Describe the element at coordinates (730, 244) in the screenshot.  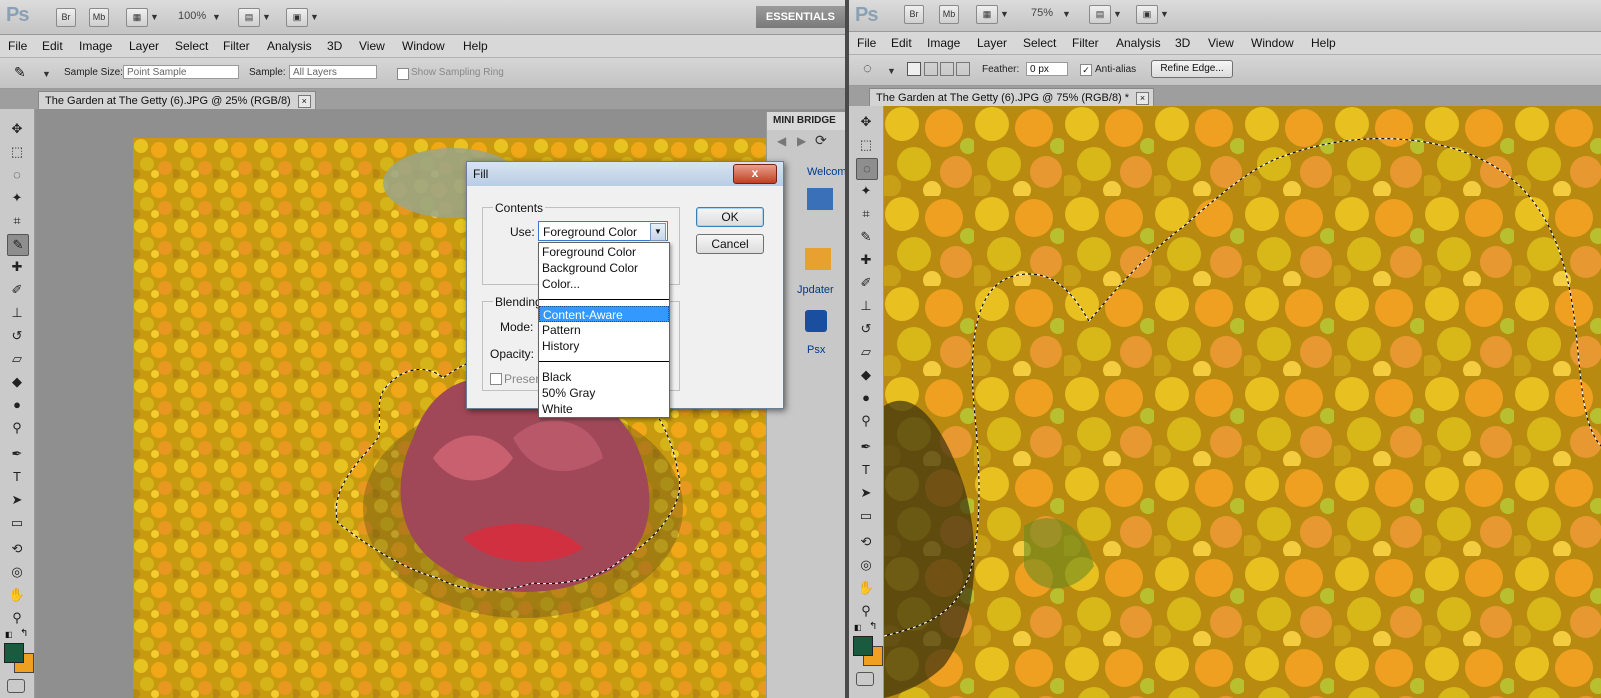
I see `cancel-button: Cancel` at that location.